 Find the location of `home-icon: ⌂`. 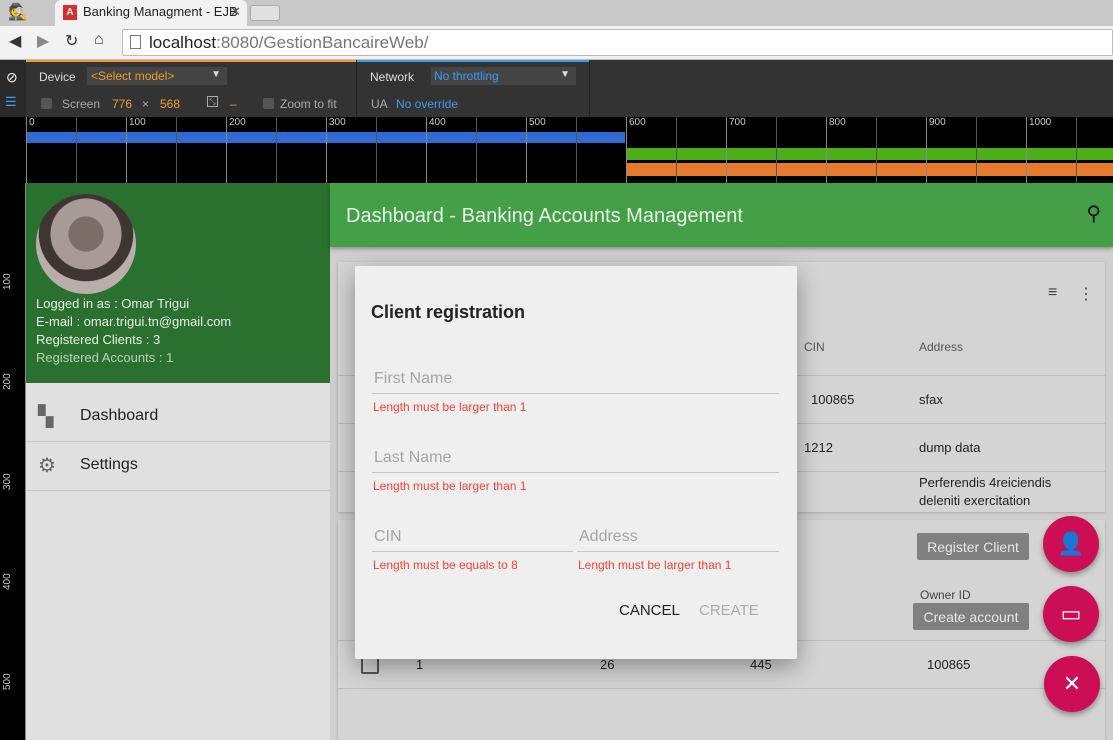

home-icon: ⌂ is located at coordinates (99, 40).